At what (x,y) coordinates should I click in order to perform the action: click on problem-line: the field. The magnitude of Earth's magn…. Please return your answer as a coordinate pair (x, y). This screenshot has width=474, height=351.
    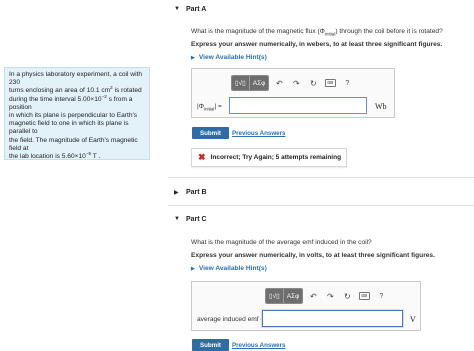
    Looking at the image, I should click on (73, 144).